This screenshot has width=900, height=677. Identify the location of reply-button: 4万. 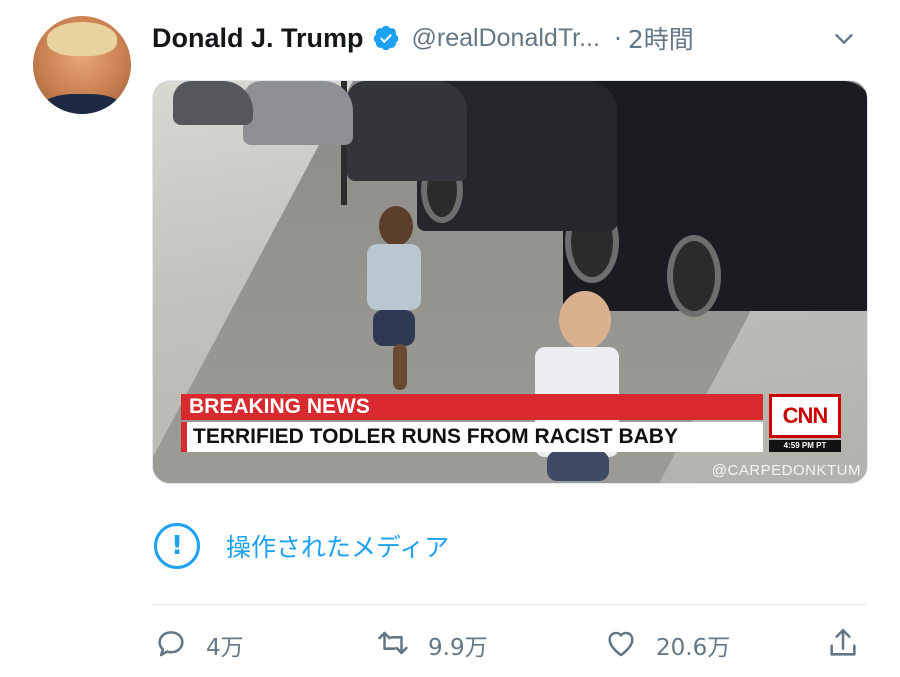
(199, 645).